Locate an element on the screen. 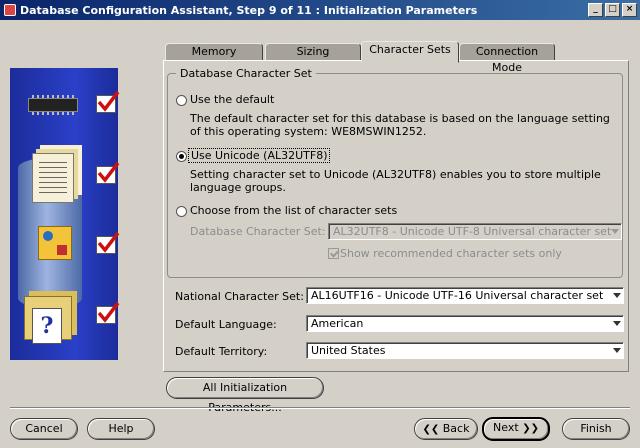 This screenshot has width=640, height=448. tab-connection-mode: Connection Mode is located at coordinates (507, 58).